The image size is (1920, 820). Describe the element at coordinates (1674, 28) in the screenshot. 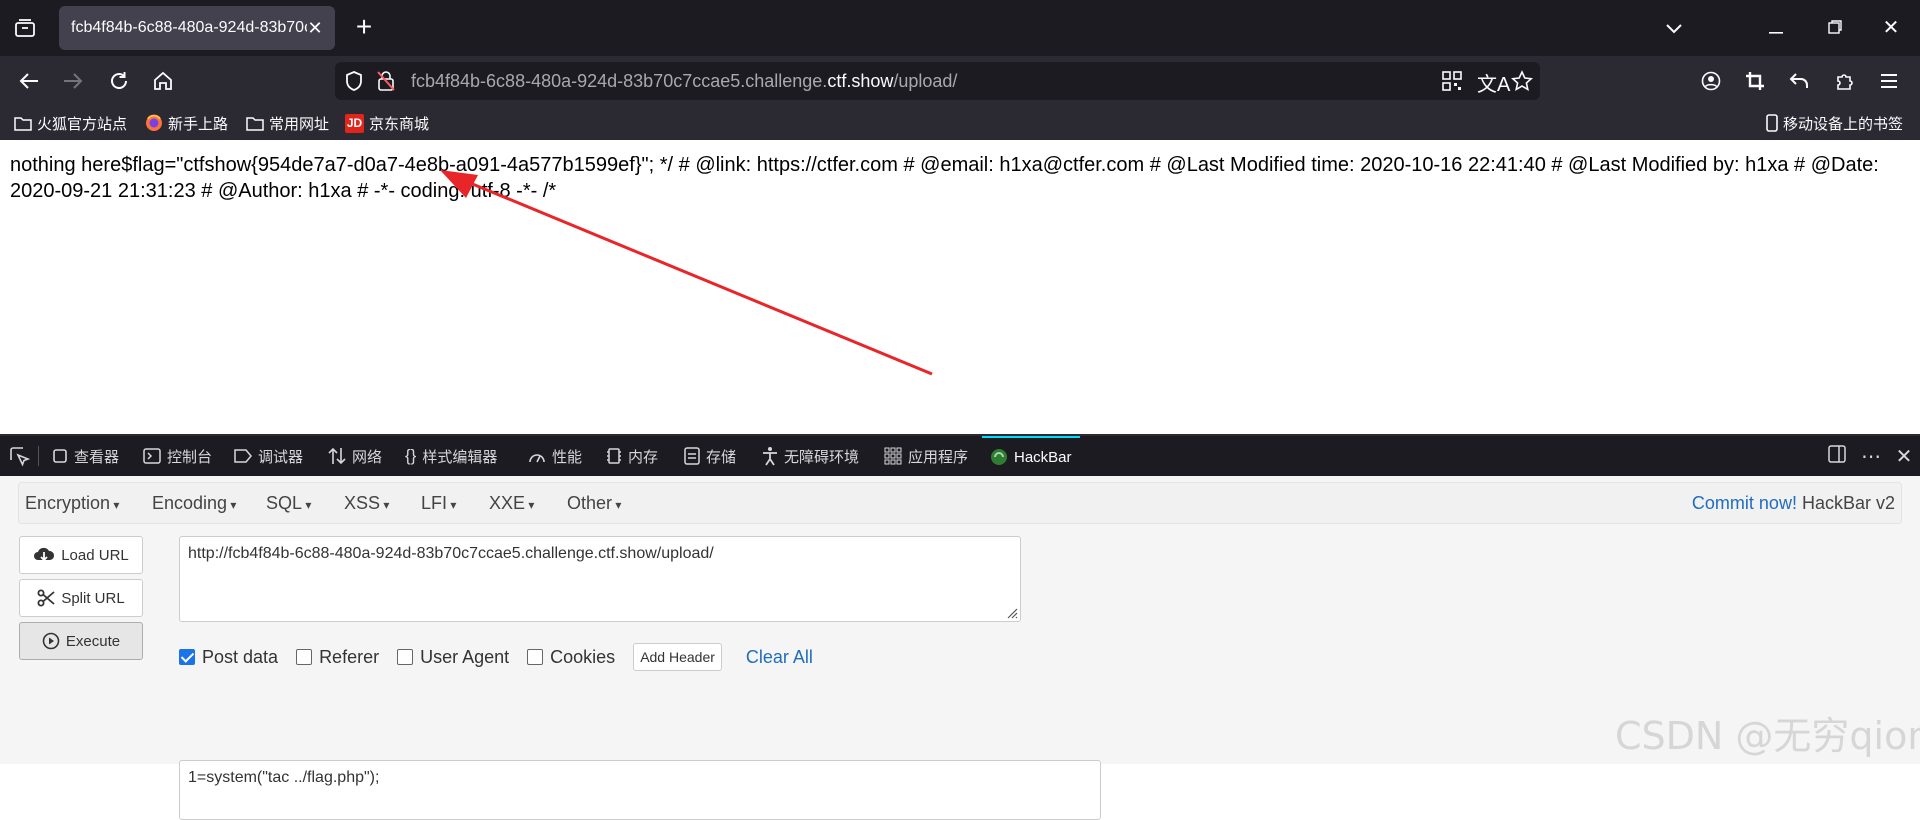

I see `tab-overflow-chevron-icon` at that location.